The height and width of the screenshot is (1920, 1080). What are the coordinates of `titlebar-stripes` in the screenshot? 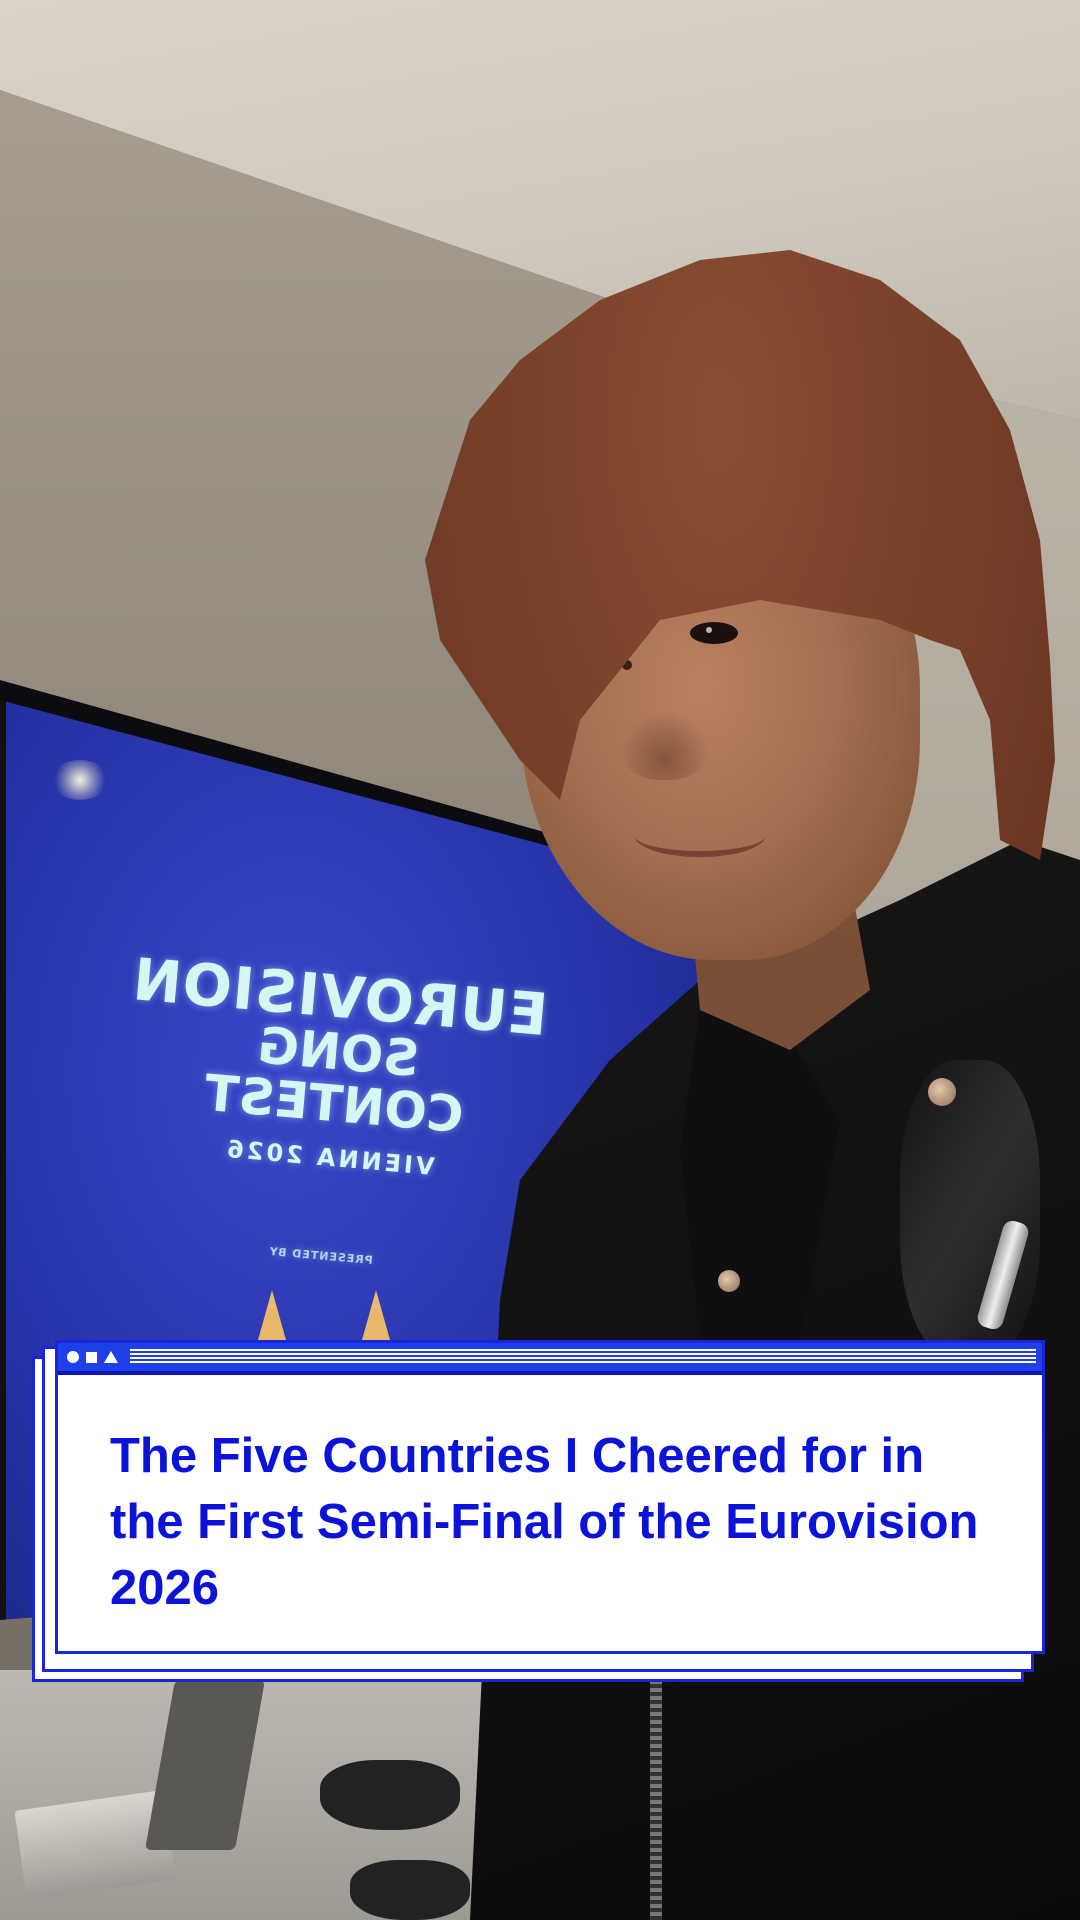 It's located at (583, 1357).